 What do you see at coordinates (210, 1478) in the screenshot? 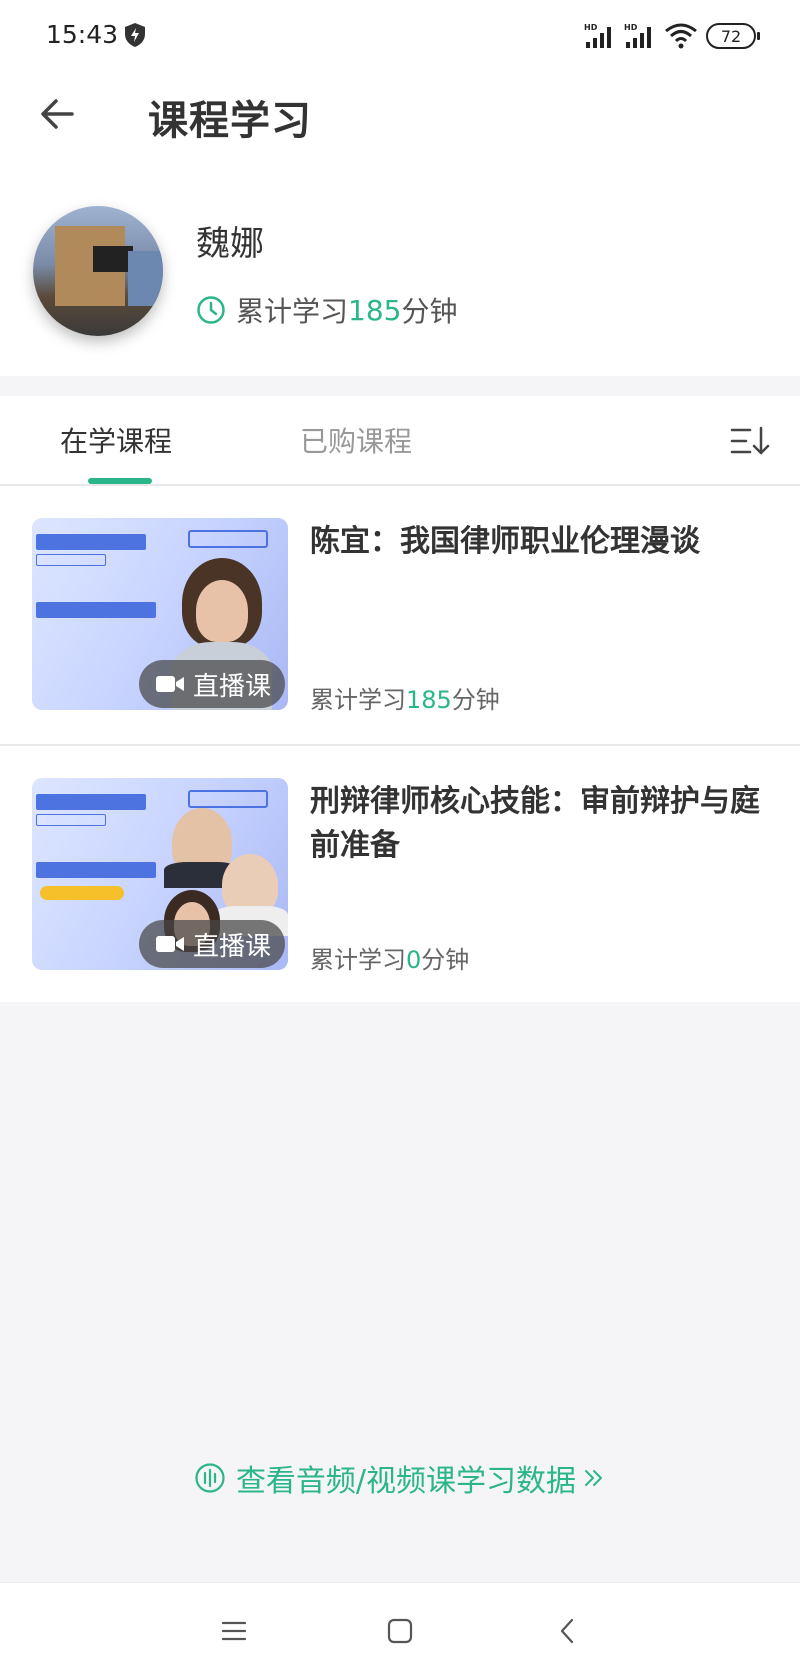
I see `bar-chart-icon` at bounding box center [210, 1478].